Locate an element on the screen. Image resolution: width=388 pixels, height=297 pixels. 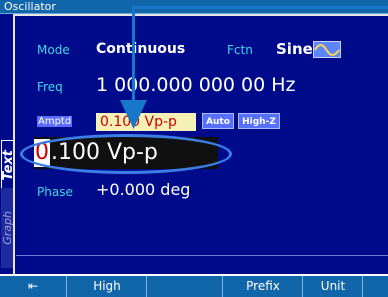
annotation-arrow-shaft is located at coordinates (133, 56).